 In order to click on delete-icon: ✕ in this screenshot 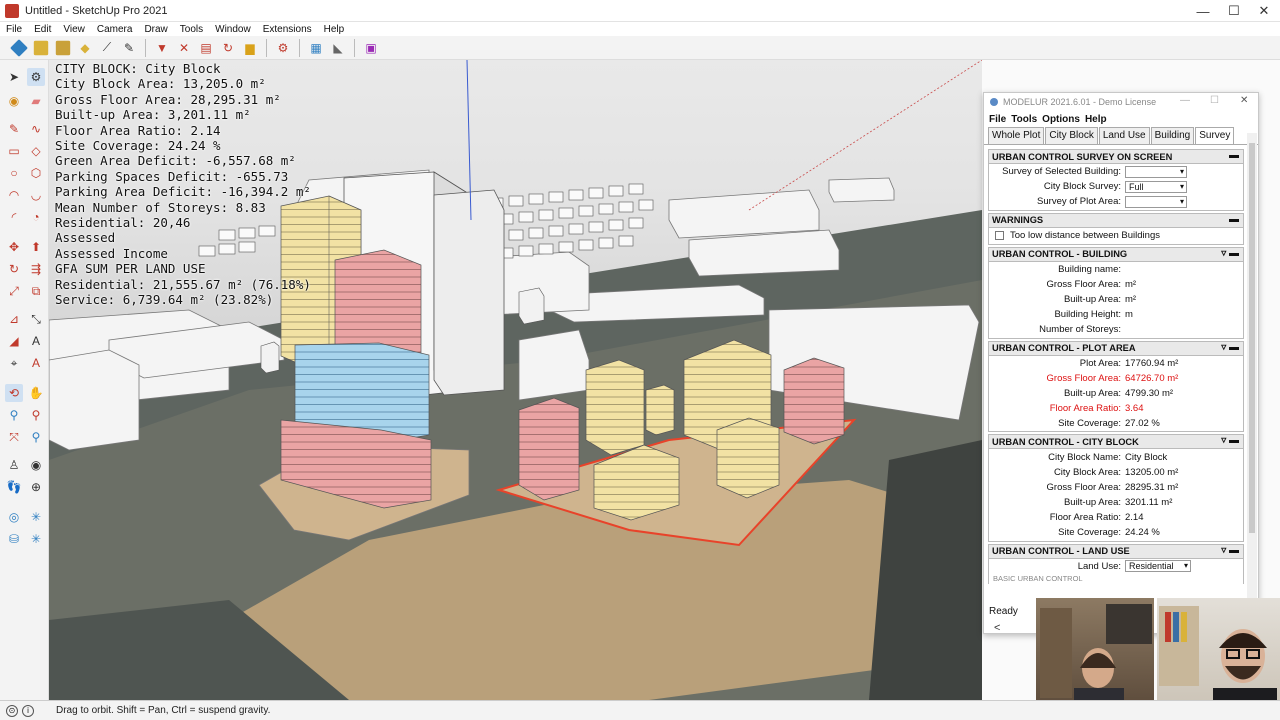, I will do `click(184, 48)`.